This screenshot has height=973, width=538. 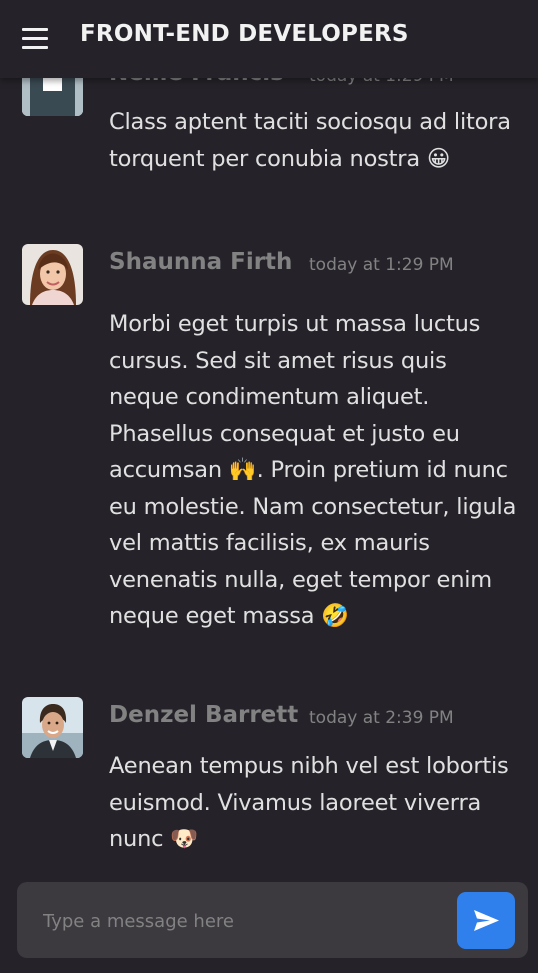 What do you see at coordinates (243, 921) in the screenshot?
I see `message-input` at bounding box center [243, 921].